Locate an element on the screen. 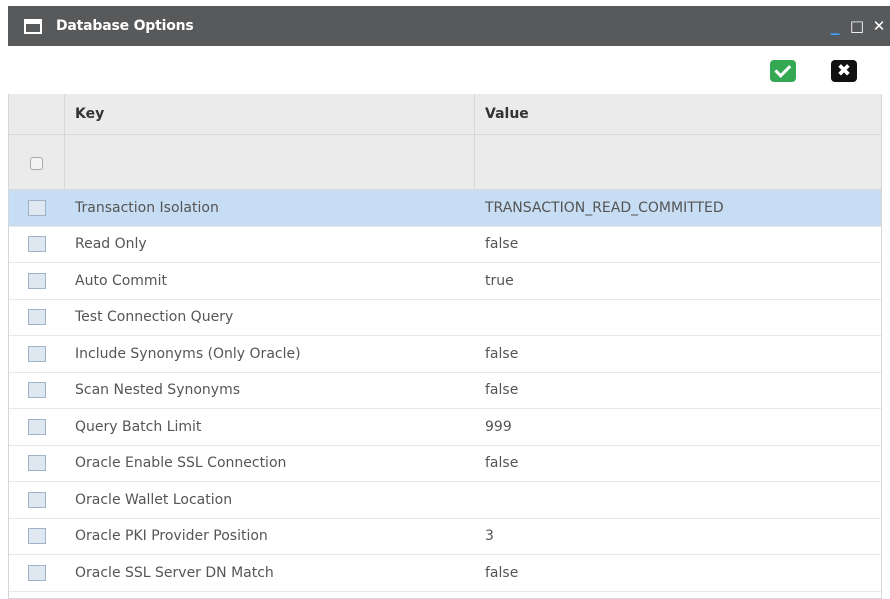  table-row: Query Batch Limit 999 is located at coordinates (445, 427).